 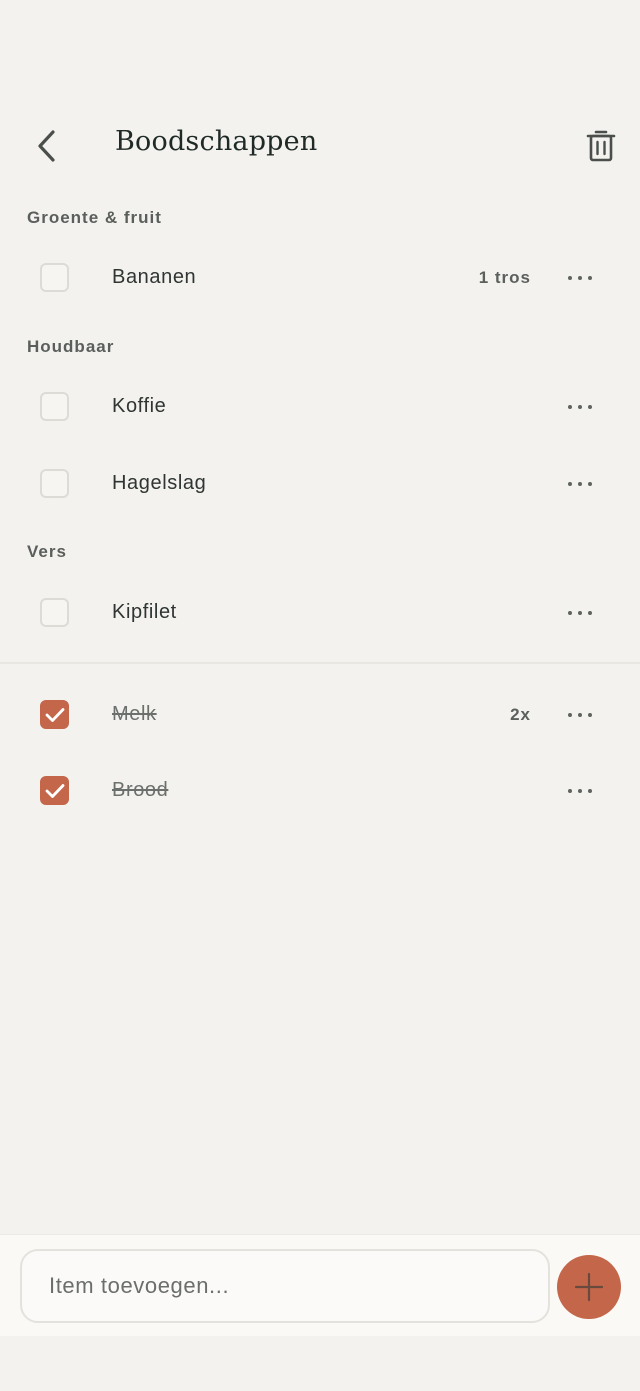 What do you see at coordinates (47, 551) in the screenshot?
I see `section-title-vers: Vers` at bounding box center [47, 551].